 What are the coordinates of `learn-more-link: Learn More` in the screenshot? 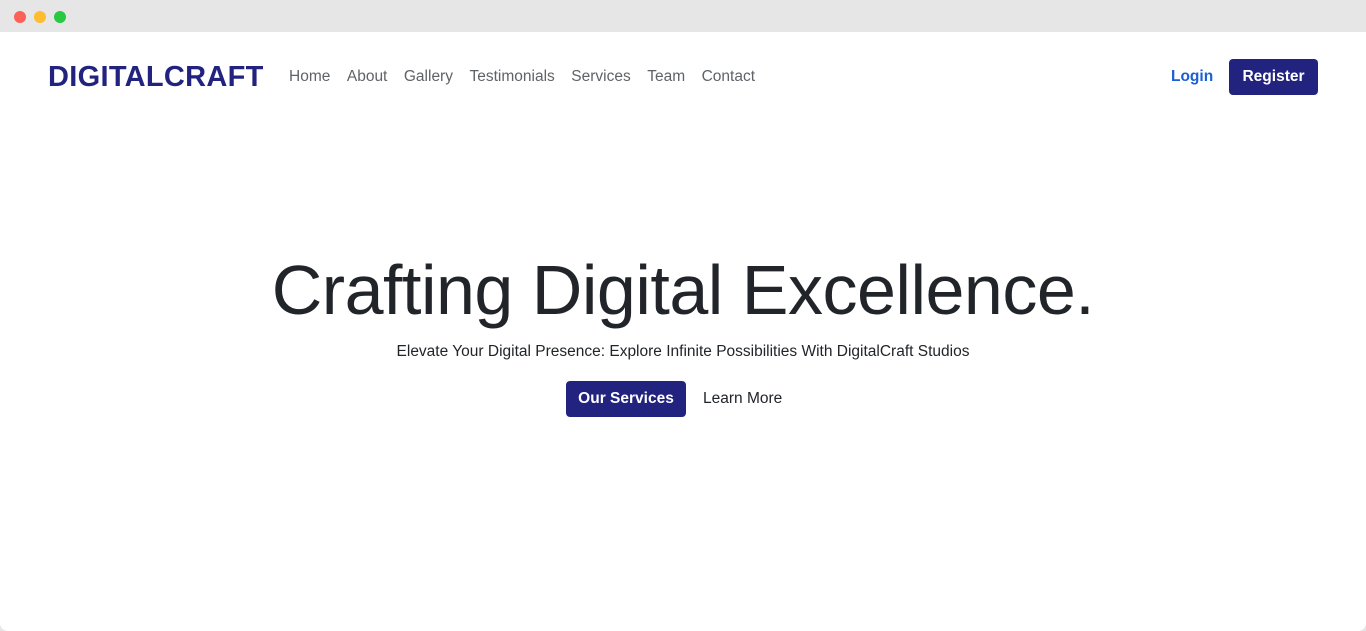 It's located at (742, 399).